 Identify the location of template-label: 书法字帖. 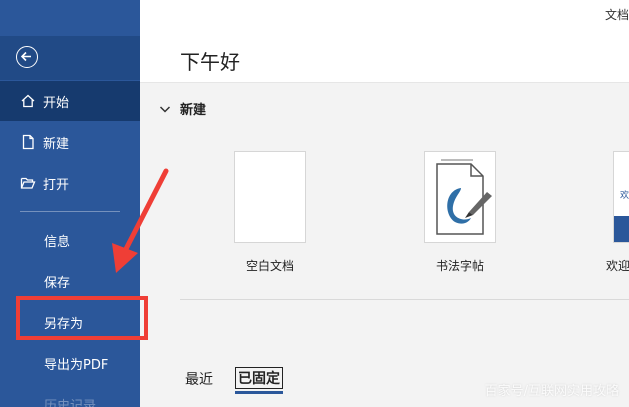
(459, 266).